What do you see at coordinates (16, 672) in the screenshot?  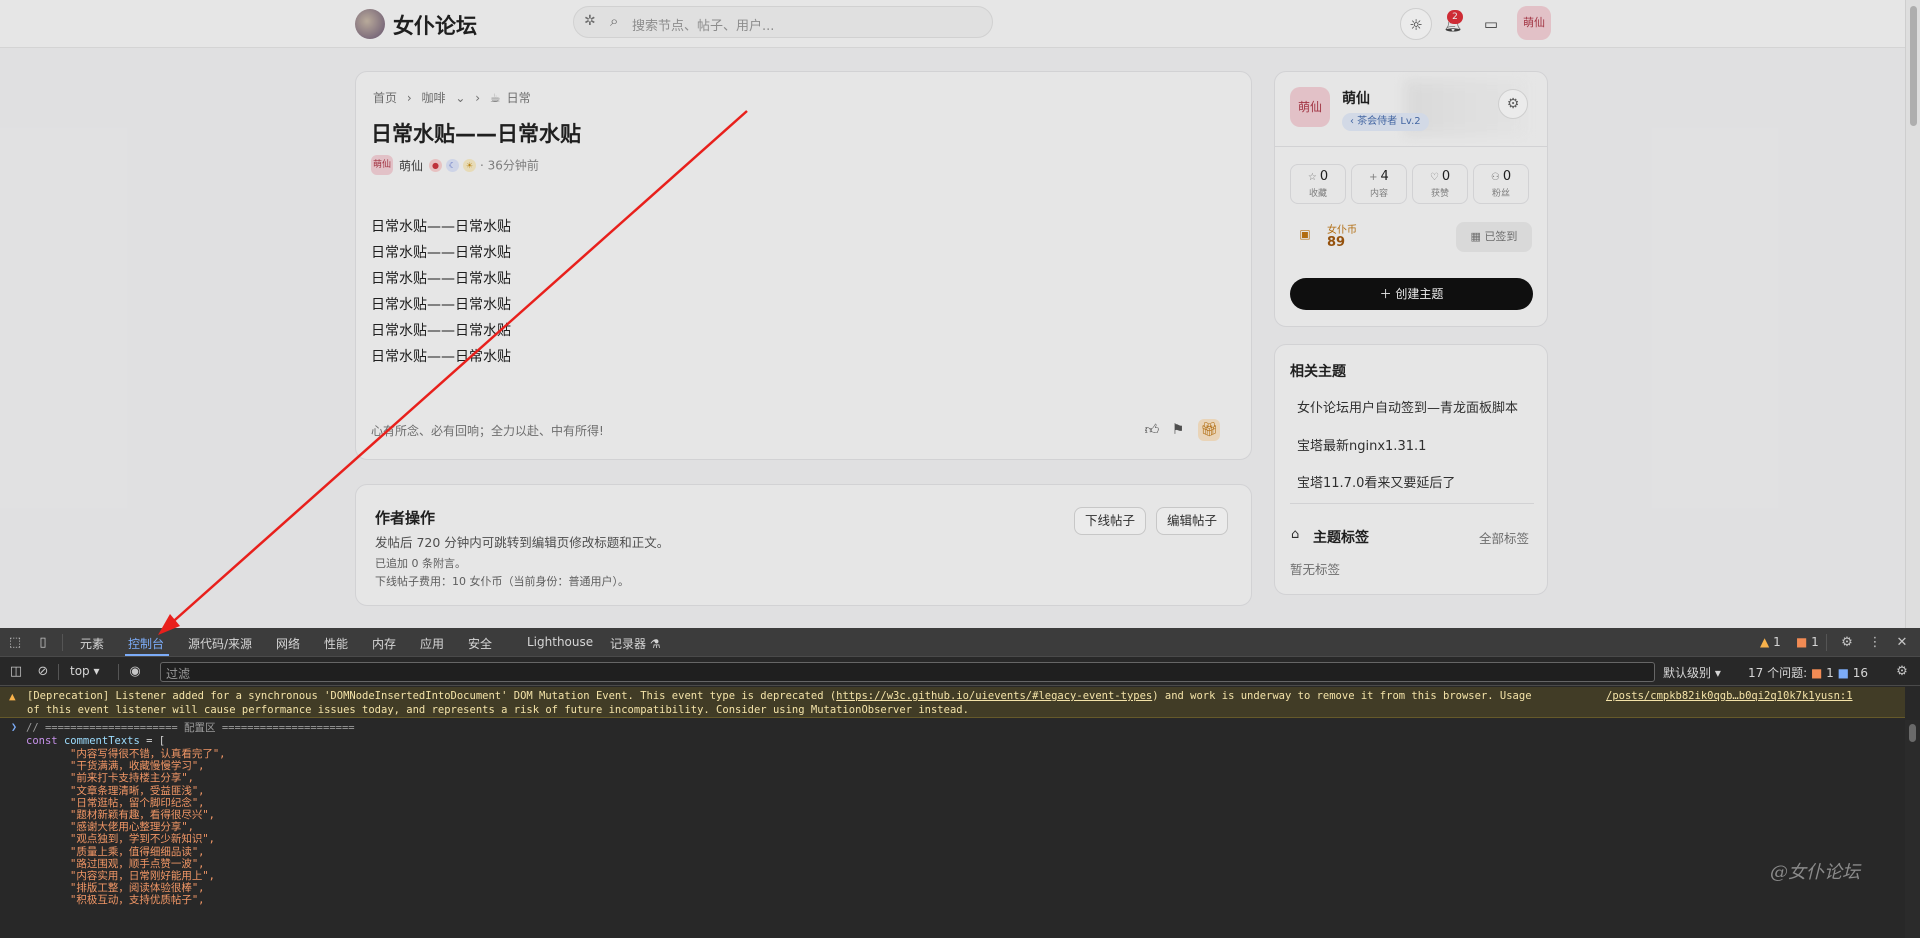 I see `sidebar-toggle-icon: ◫` at bounding box center [16, 672].